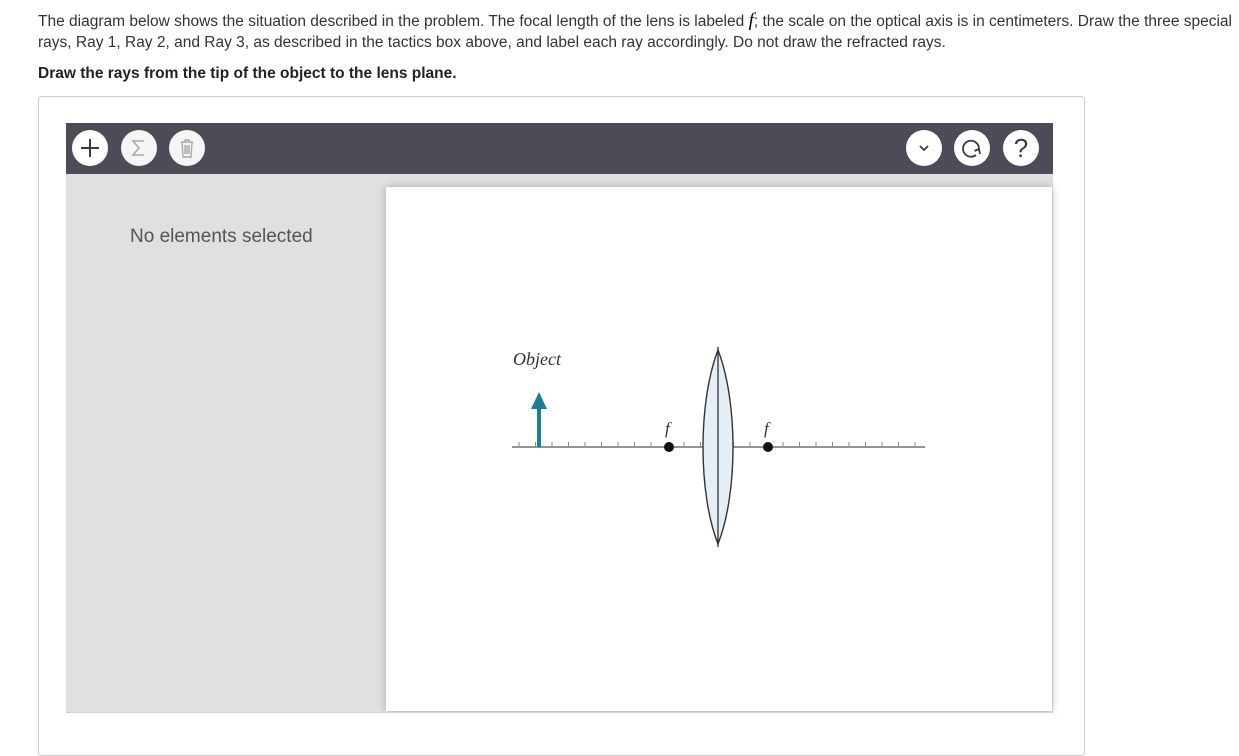  I want to click on help-icon: ?, so click(1021, 147).